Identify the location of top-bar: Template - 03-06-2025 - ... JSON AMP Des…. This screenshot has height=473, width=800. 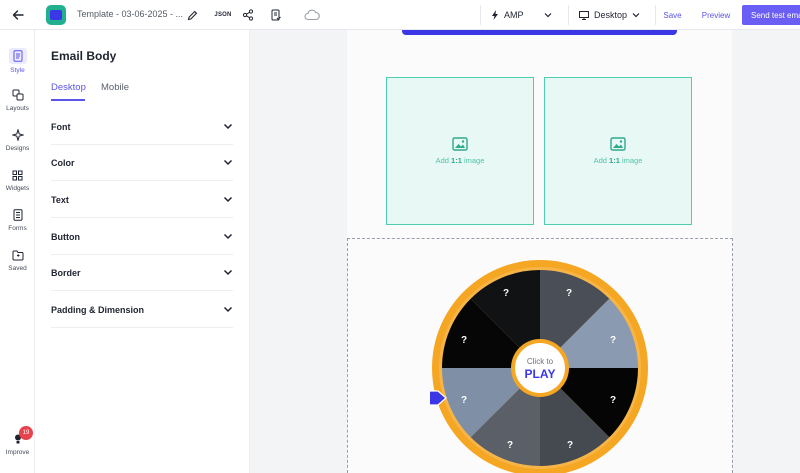
(400, 15).